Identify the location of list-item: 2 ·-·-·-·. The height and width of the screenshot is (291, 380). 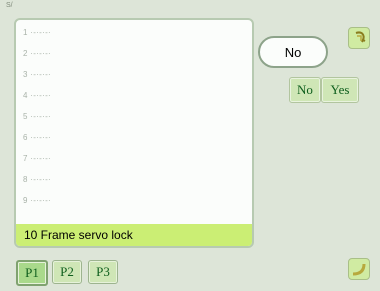
(37, 53).